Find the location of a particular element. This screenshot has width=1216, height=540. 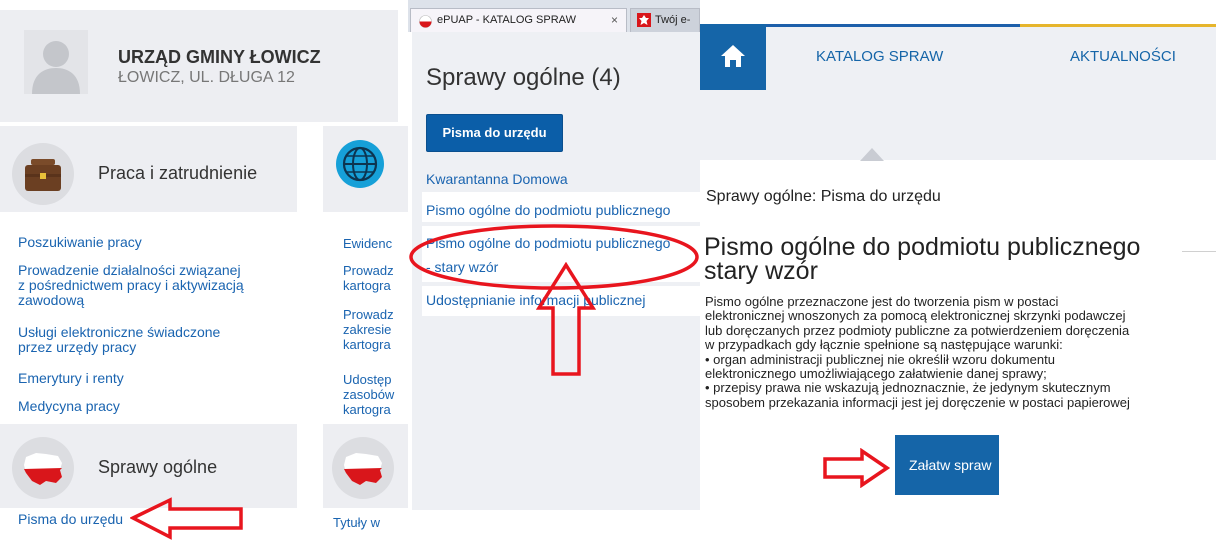

nav-accent-line-blue is located at coordinates (893, 25).